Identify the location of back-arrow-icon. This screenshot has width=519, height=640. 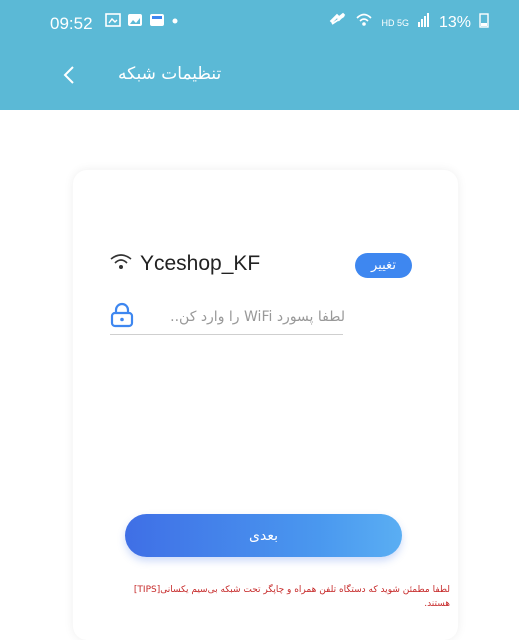
(69, 75).